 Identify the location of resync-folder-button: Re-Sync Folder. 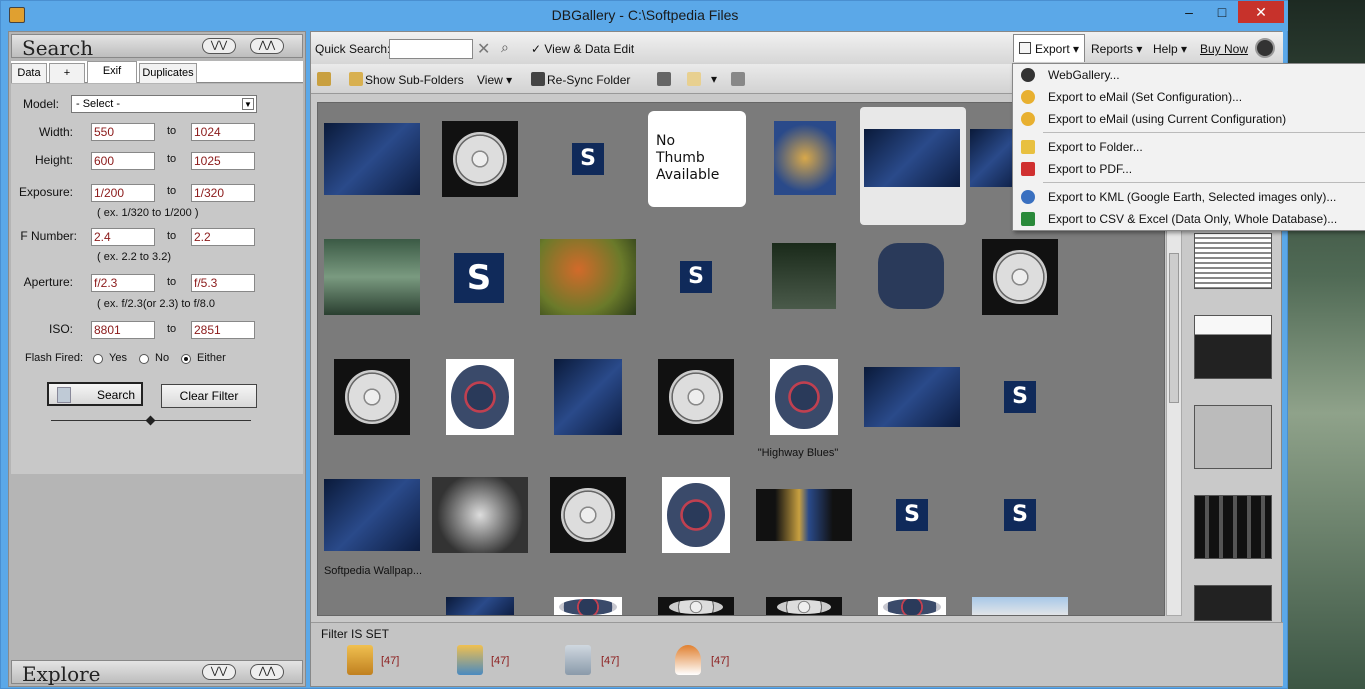
(588, 80).